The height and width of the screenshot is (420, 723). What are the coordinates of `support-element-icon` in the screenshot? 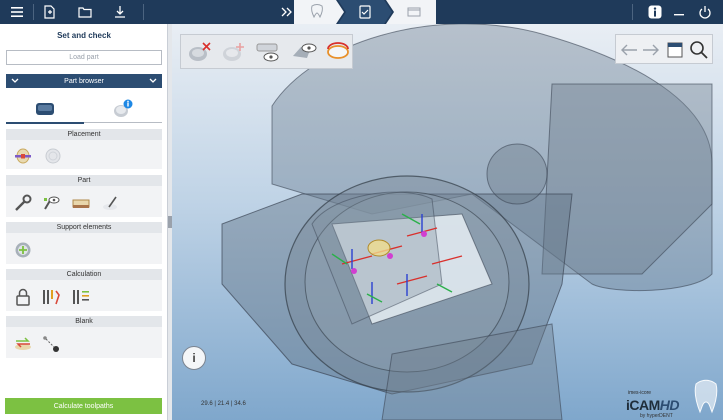 It's located at (23, 250).